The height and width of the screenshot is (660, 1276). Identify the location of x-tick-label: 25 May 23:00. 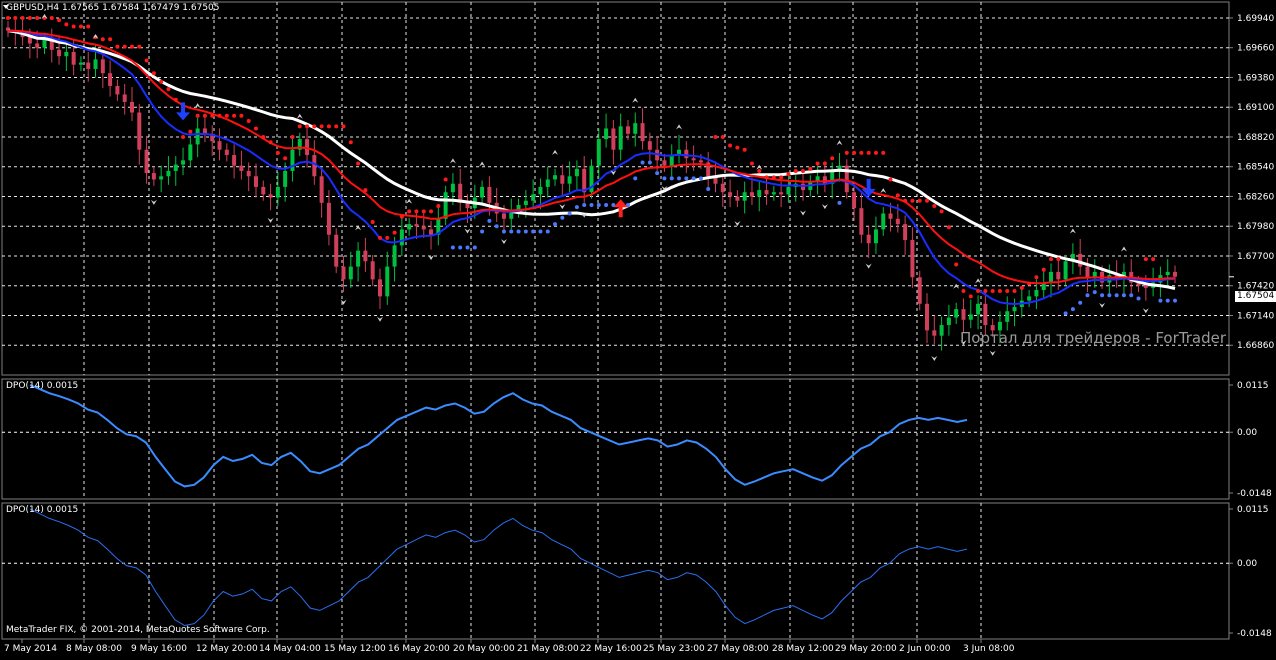
(674, 649).